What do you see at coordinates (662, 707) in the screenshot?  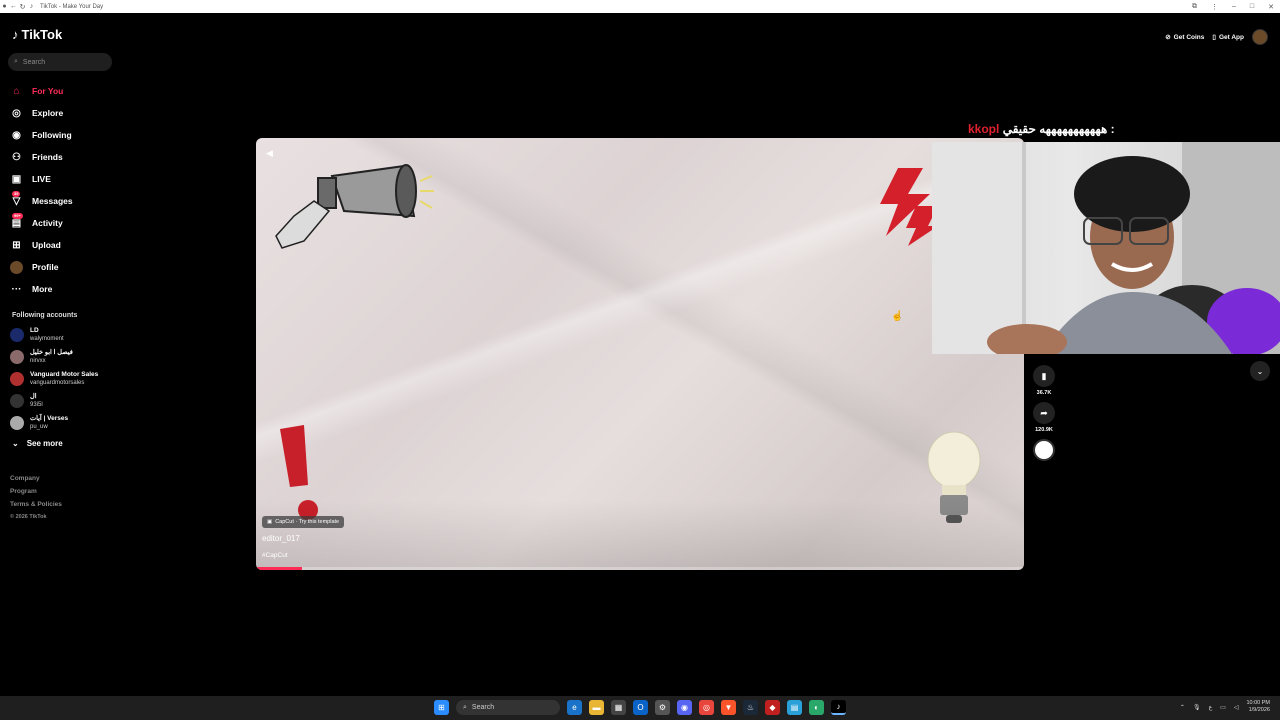 I see `settings-icon: ⚙` at bounding box center [662, 707].